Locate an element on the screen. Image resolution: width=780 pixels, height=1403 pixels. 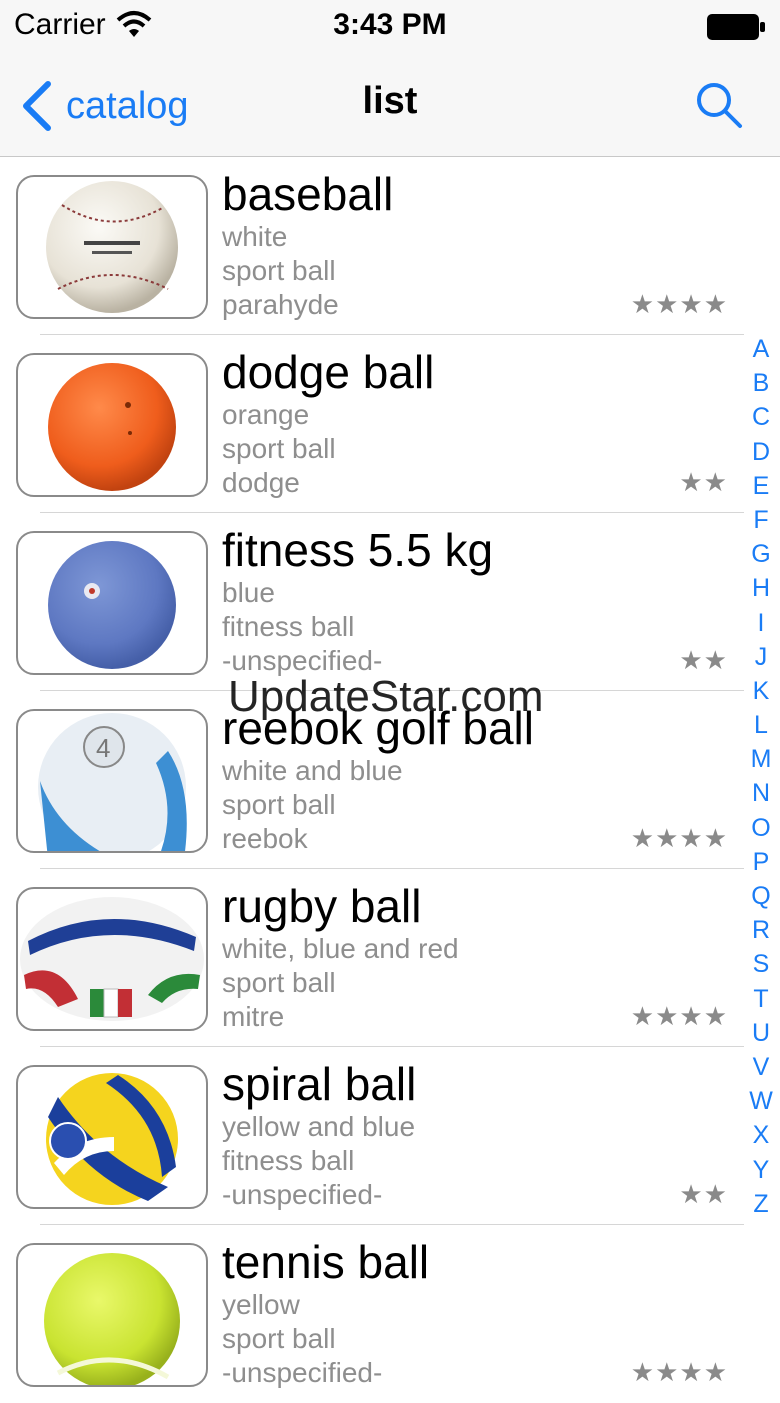
item-color: blue is located at coordinates (248, 592).